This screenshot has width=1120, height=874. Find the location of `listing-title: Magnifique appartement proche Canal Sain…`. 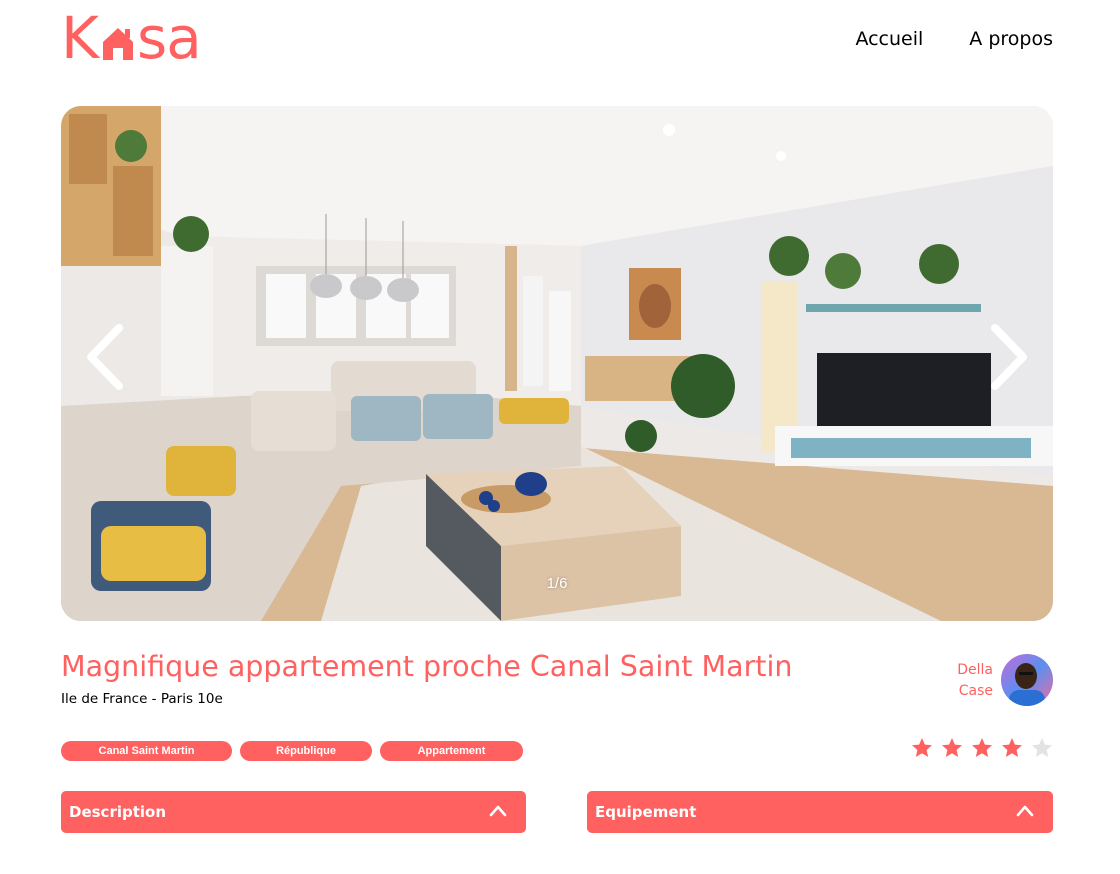

listing-title: Magnifique appartement proche Canal Sain… is located at coordinates (427, 666).